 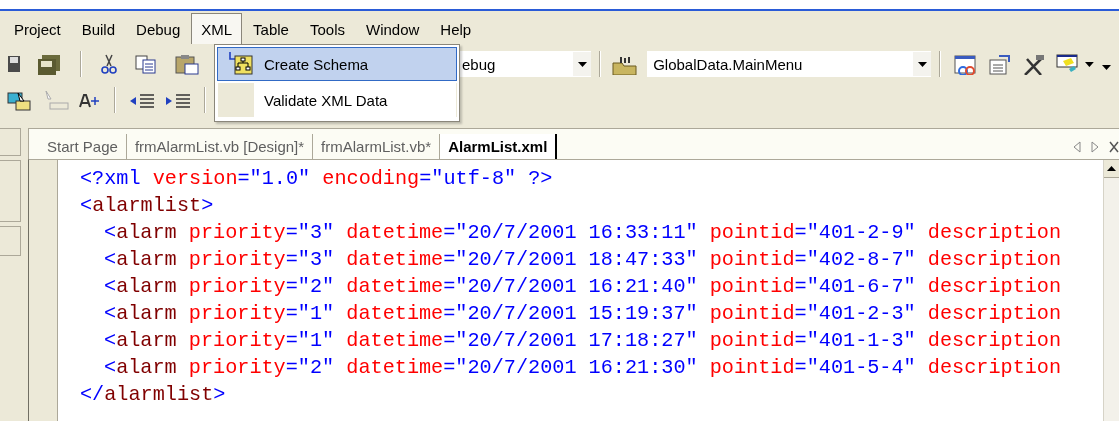 What do you see at coordinates (1111, 168) in the screenshot?
I see `scroll-up-icon` at bounding box center [1111, 168].